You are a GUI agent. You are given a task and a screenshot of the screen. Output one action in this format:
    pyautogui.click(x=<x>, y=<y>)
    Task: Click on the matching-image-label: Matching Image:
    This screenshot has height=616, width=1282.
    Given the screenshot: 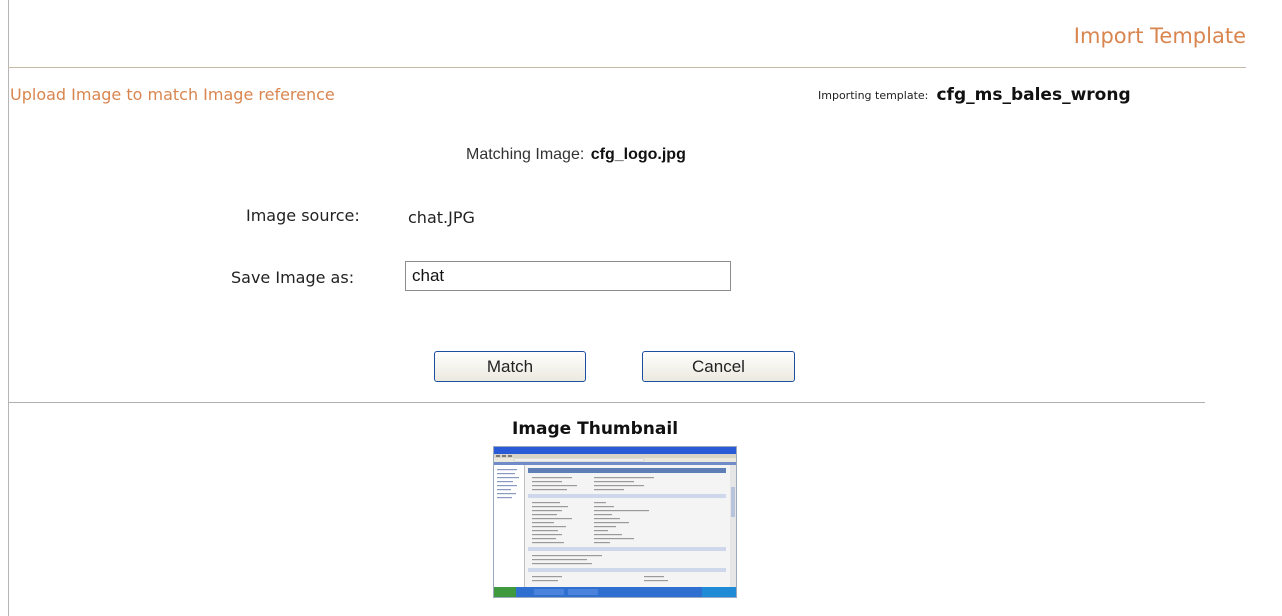 What is the action you would take?
    pyautogui.click(x=525, y=154)
    